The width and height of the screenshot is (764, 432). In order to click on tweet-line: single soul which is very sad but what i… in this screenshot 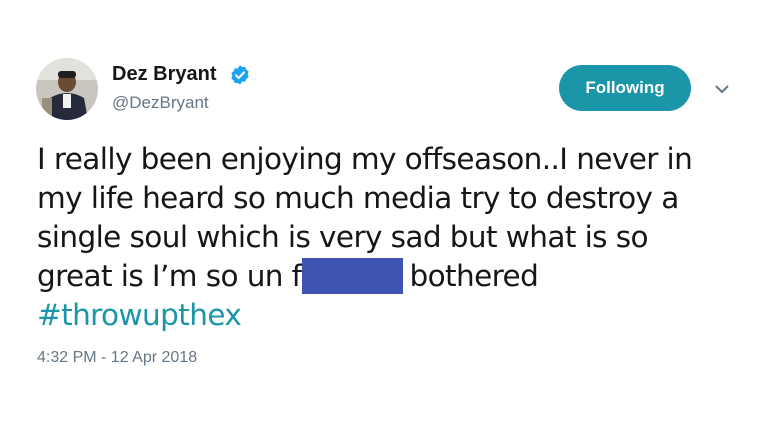, I will do `click(343, 237)`.